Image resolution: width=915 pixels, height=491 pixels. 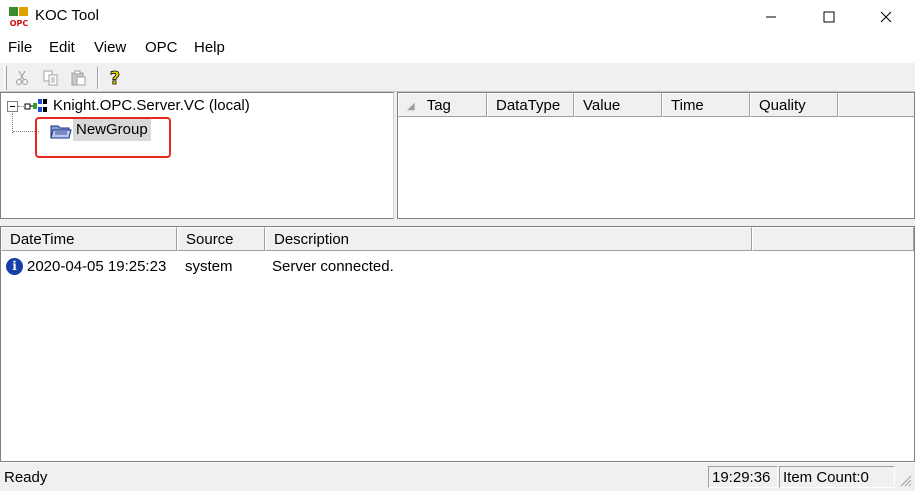 I want to click on toolbar: ?, so click(x=457, y=77).